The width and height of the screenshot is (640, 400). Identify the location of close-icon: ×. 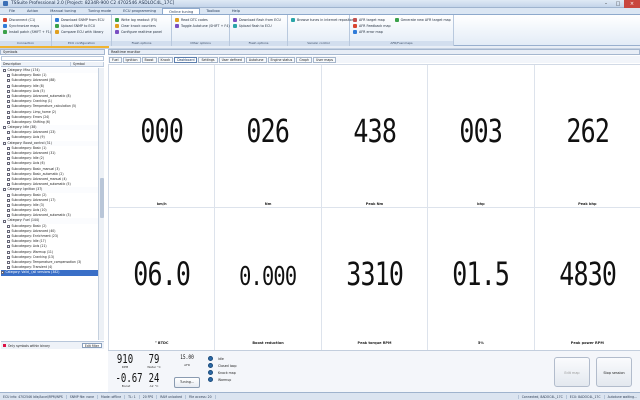
(632, 4).